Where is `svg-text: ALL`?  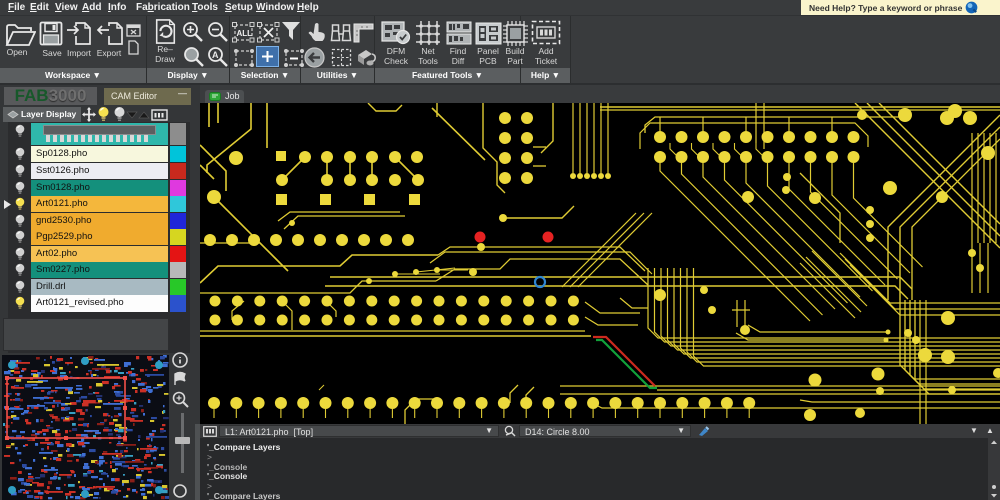 svg-text: ALL is located at coordinates (245, 33).